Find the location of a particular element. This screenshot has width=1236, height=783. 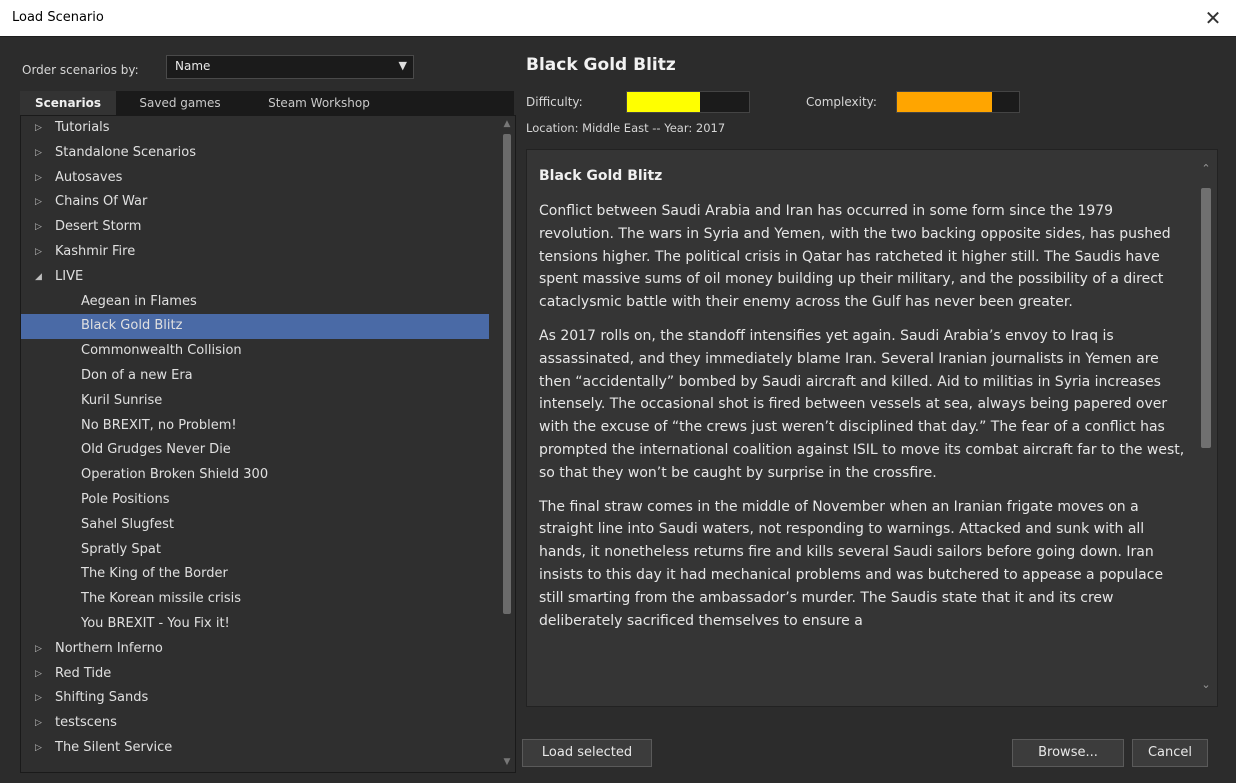

tree-scenario-item: The King of the Border is located at coordinates (255, 574).